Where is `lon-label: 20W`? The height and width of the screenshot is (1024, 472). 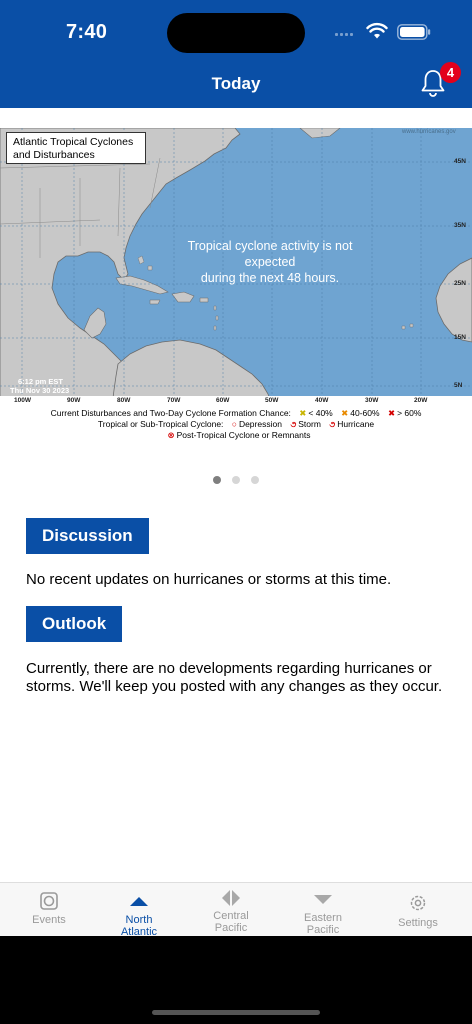
lon-label: 20W is located at coordinates (421, 400).